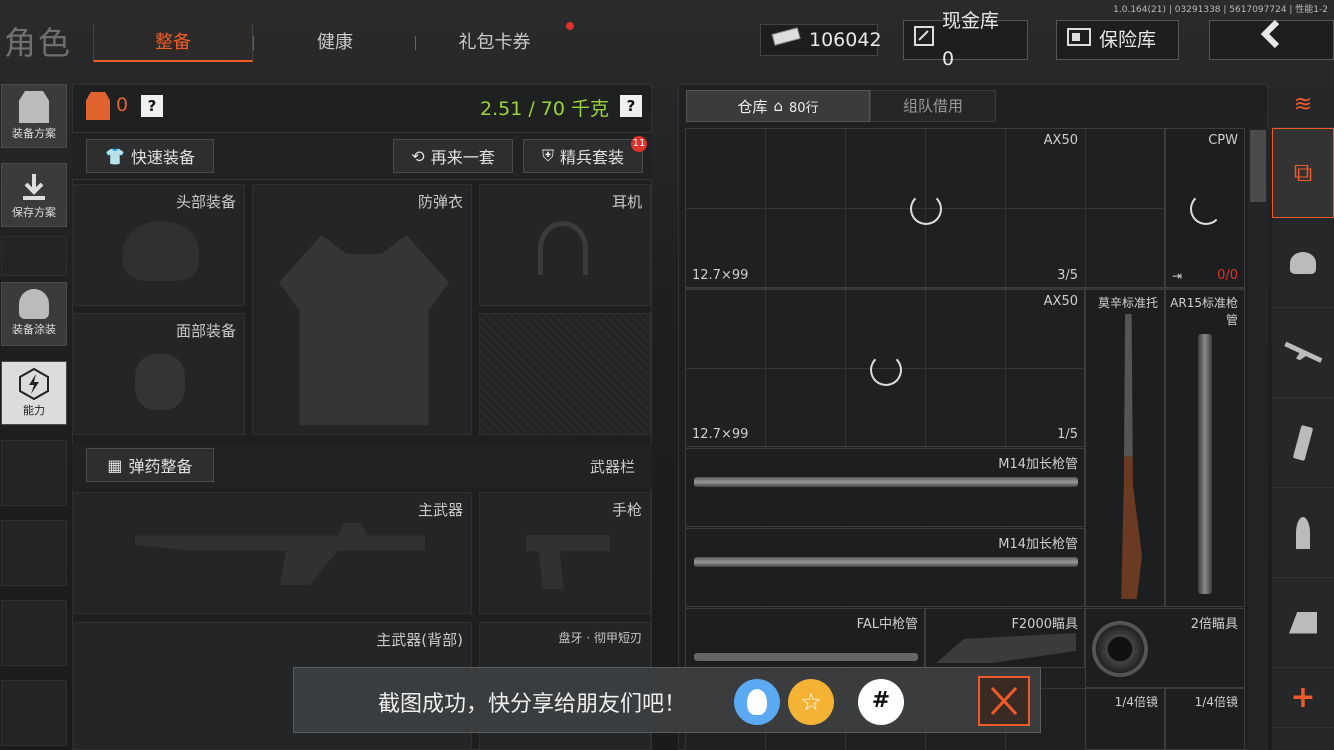  What do you see at coordinates (1204, 311) in the screenshot?
I see `item-name: AR15标准枪管` at bounding box center [1204, 311].